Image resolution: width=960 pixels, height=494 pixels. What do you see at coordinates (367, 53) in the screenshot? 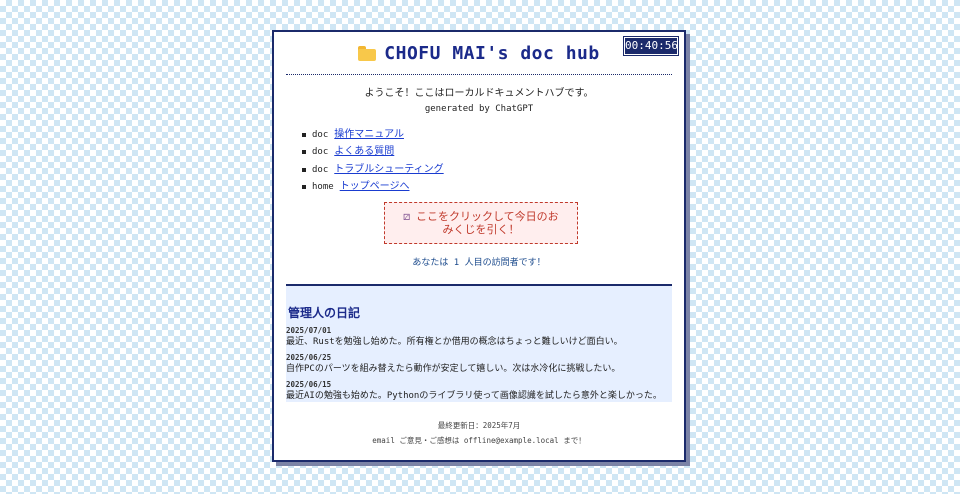
I see `folder-icon` at bounding box center [367, 53].